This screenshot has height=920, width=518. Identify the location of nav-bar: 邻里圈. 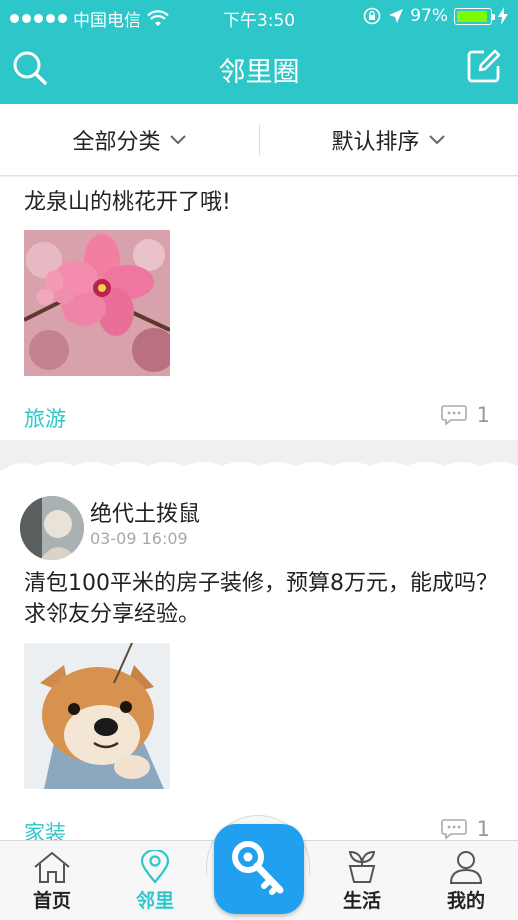
(259, 69).